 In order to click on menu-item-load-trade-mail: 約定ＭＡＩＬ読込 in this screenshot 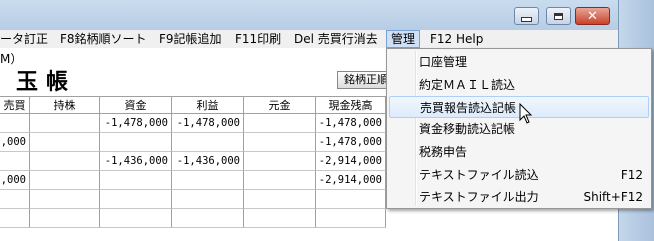, I will do `click(519, 85)`.